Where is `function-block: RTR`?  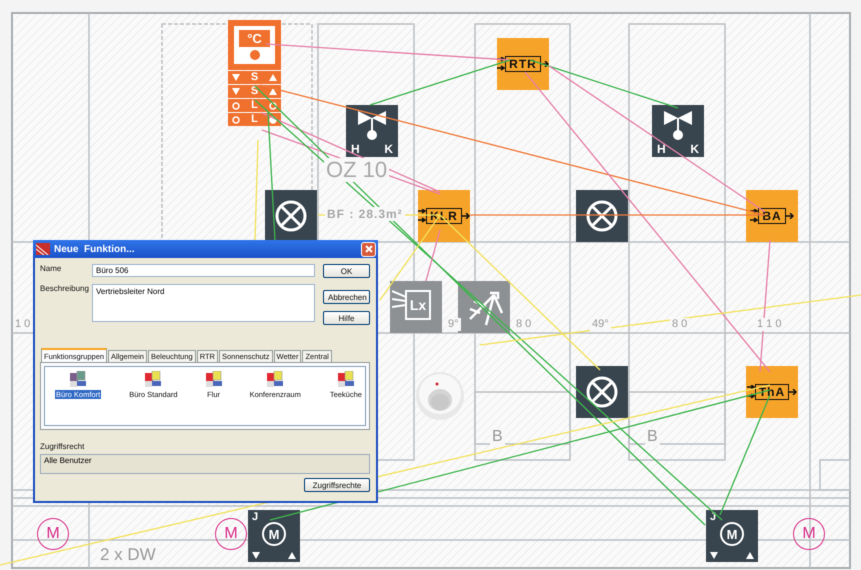 function-block: RTR is located at coordinates (523, 64).